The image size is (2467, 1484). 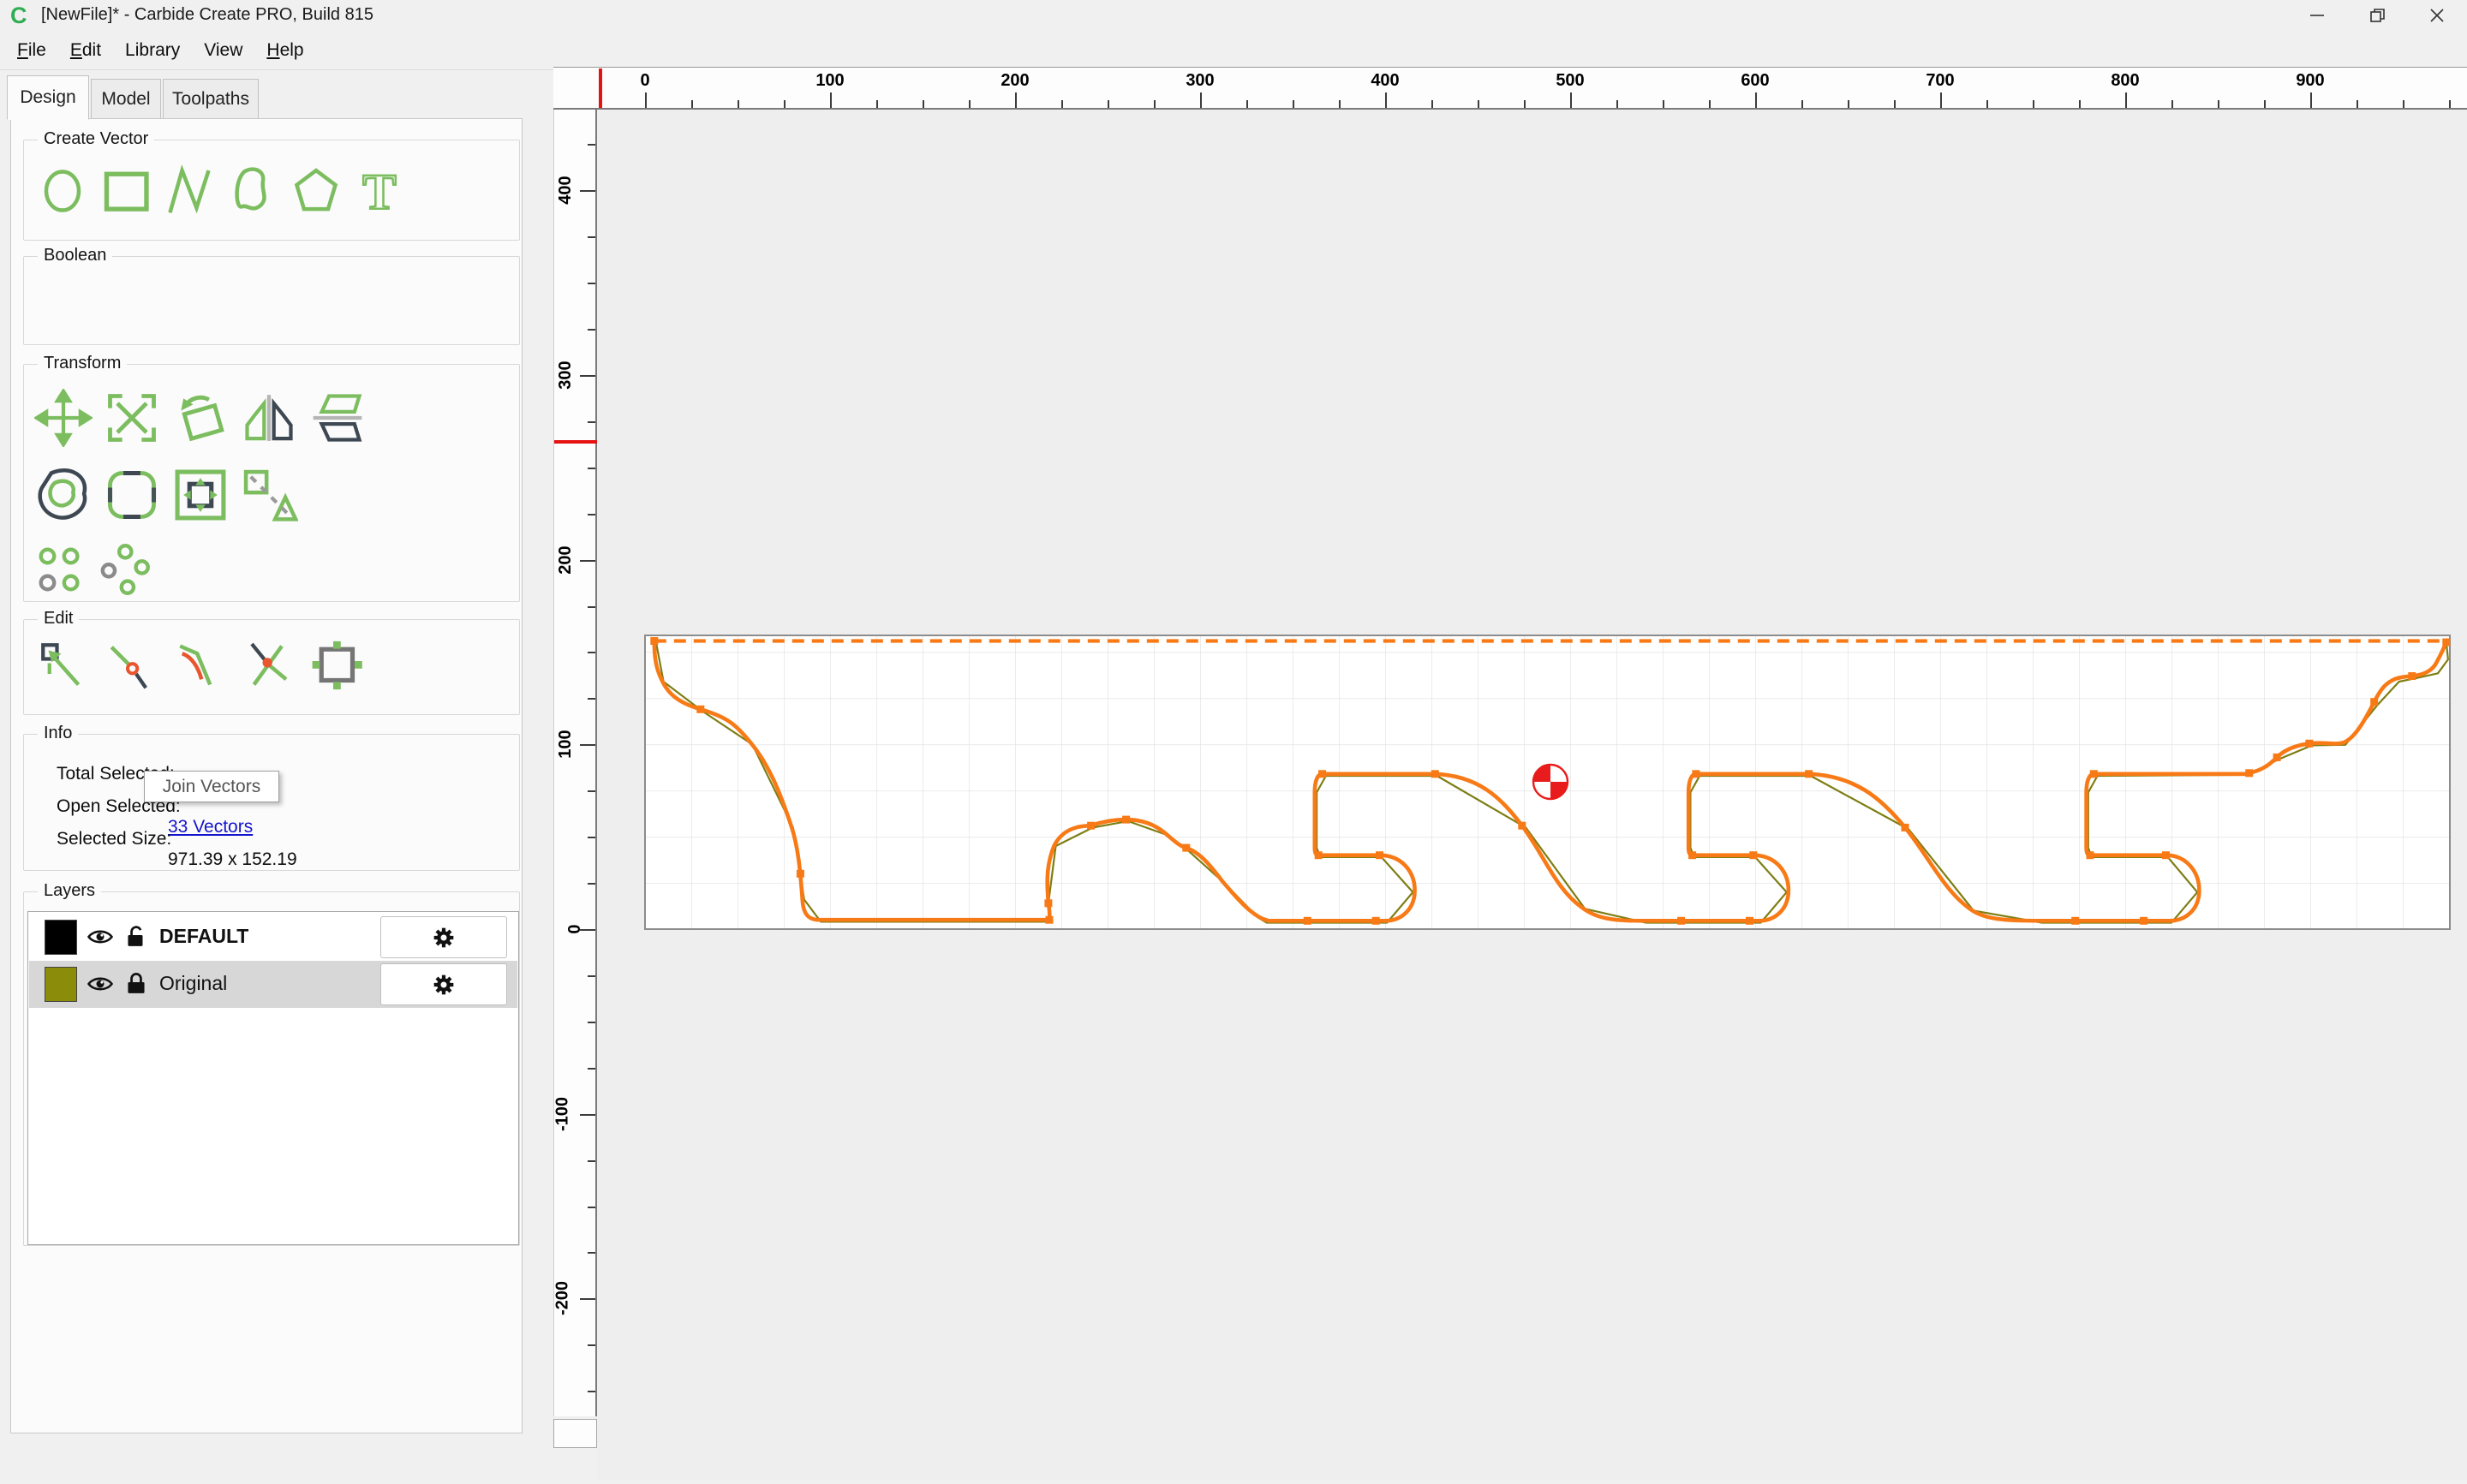 I want to click on v-ruler-tick, so click(x=591, y=422).